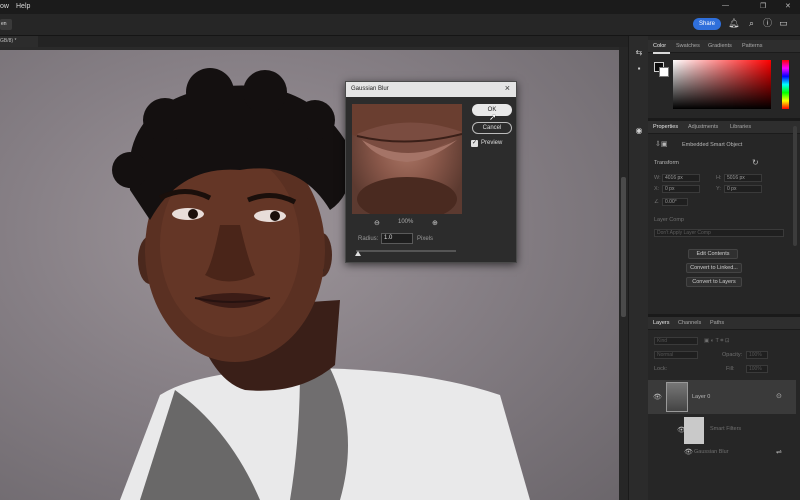 The height and width of the screenshot is (500, 800). I want to click on help-icon: ⓘ, so click(767, 23).